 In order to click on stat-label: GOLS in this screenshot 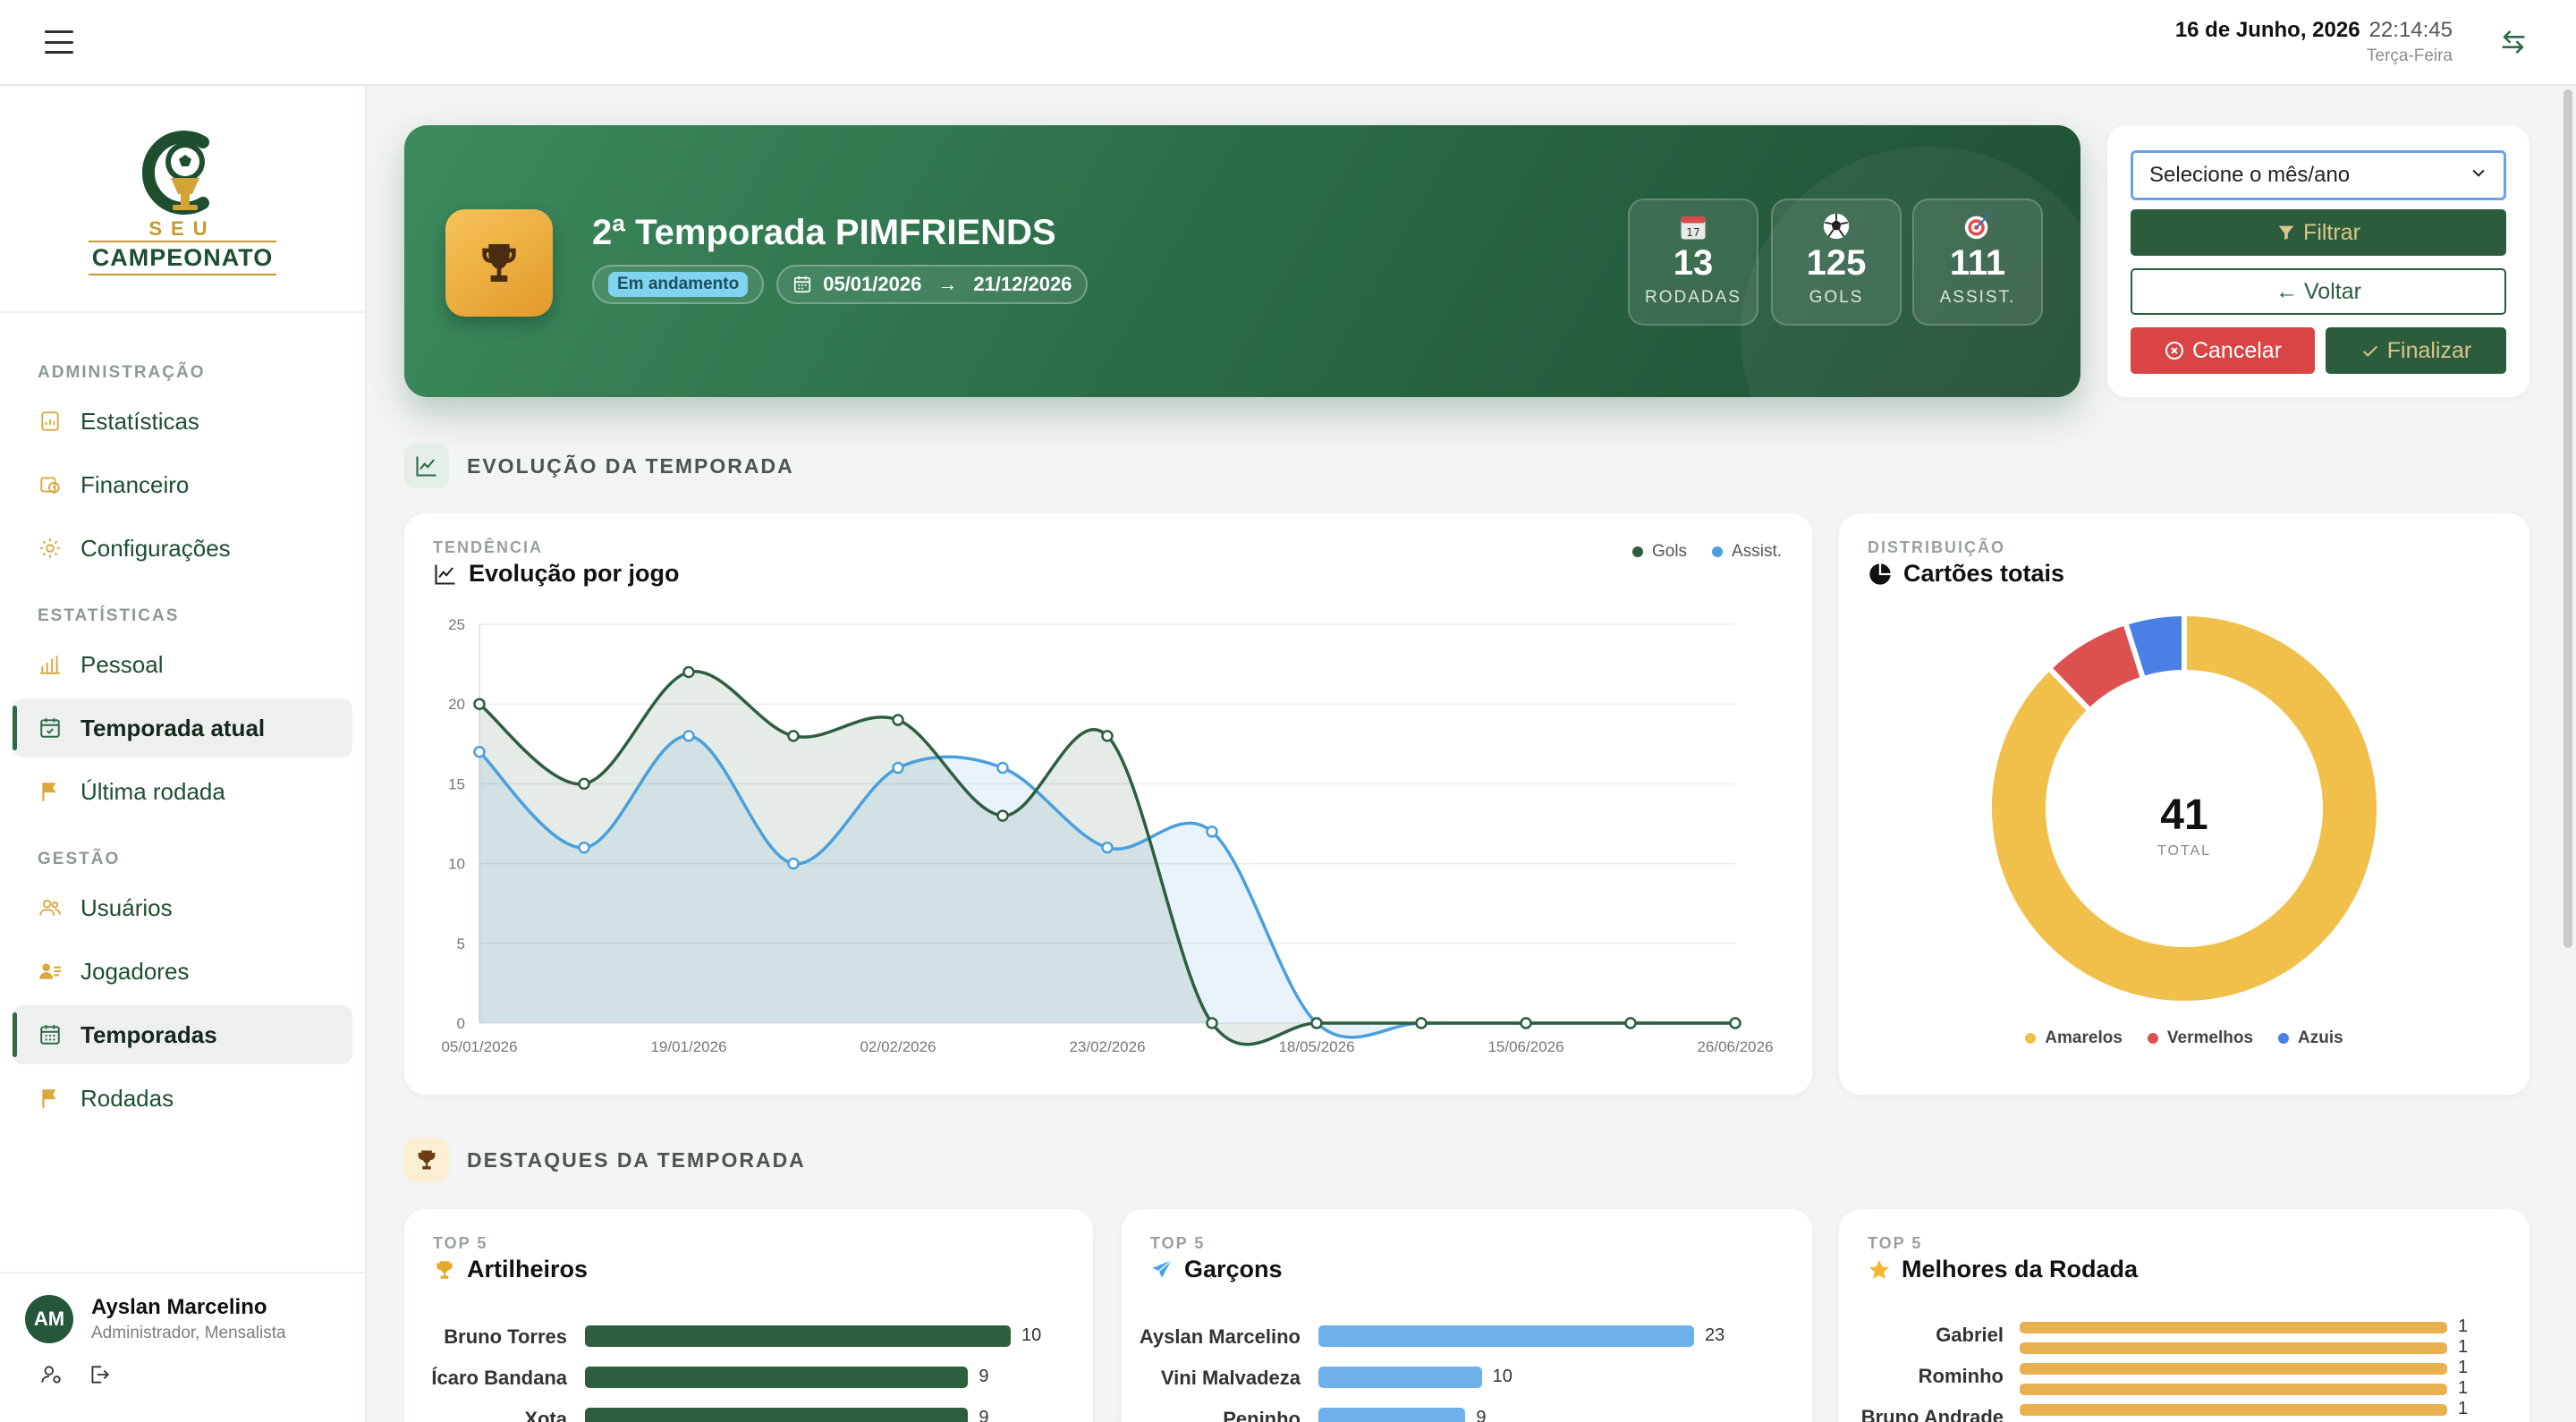, I will do `click(1836, 297)`.